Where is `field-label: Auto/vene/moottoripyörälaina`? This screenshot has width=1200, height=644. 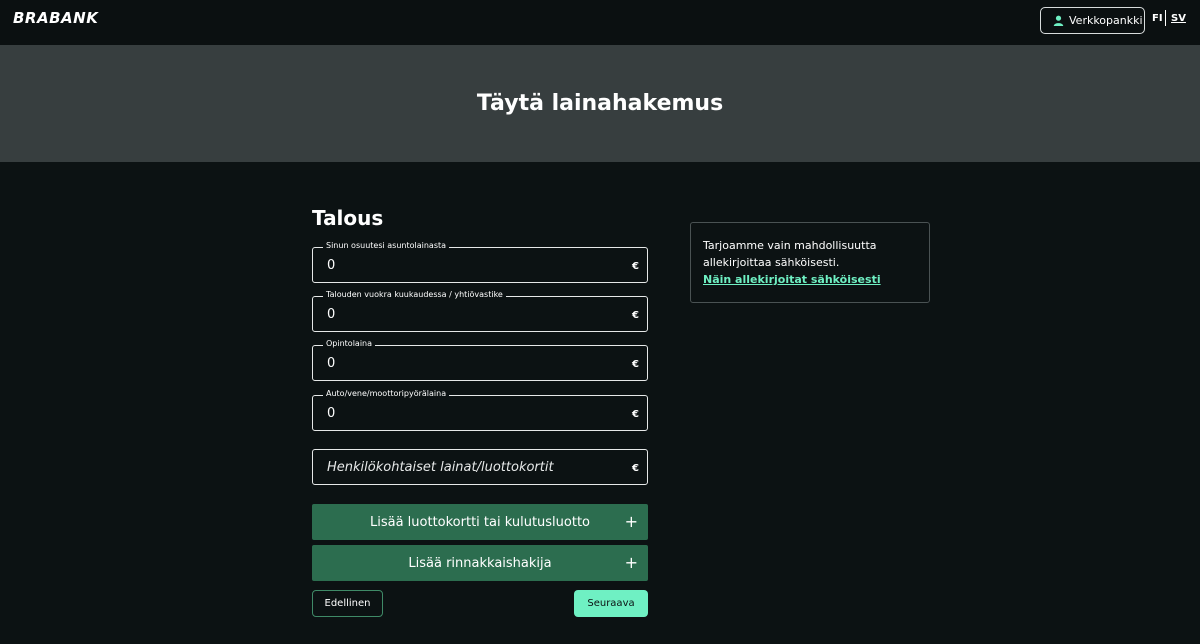
field-label: Auto/vene/moottoripyörälaina is located at coordinates (386, 393).